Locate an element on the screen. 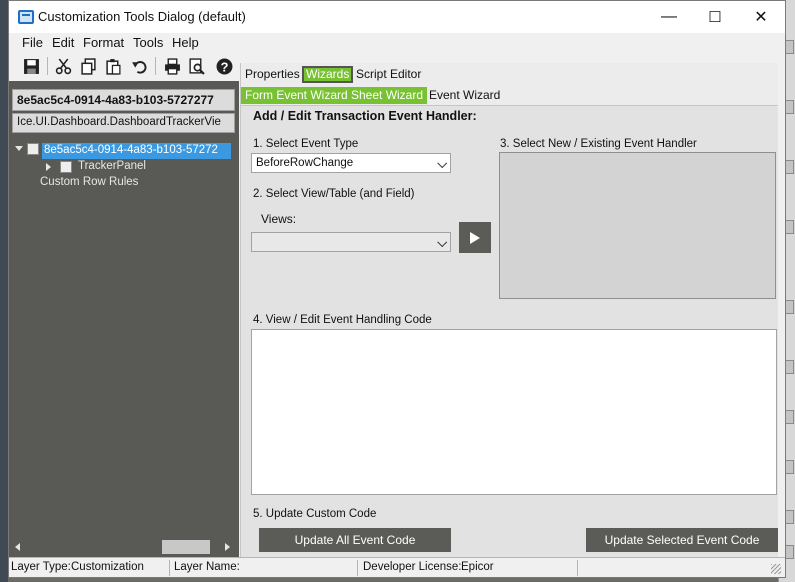  maximize-button: ☐ is located at coordinates (715, 17).